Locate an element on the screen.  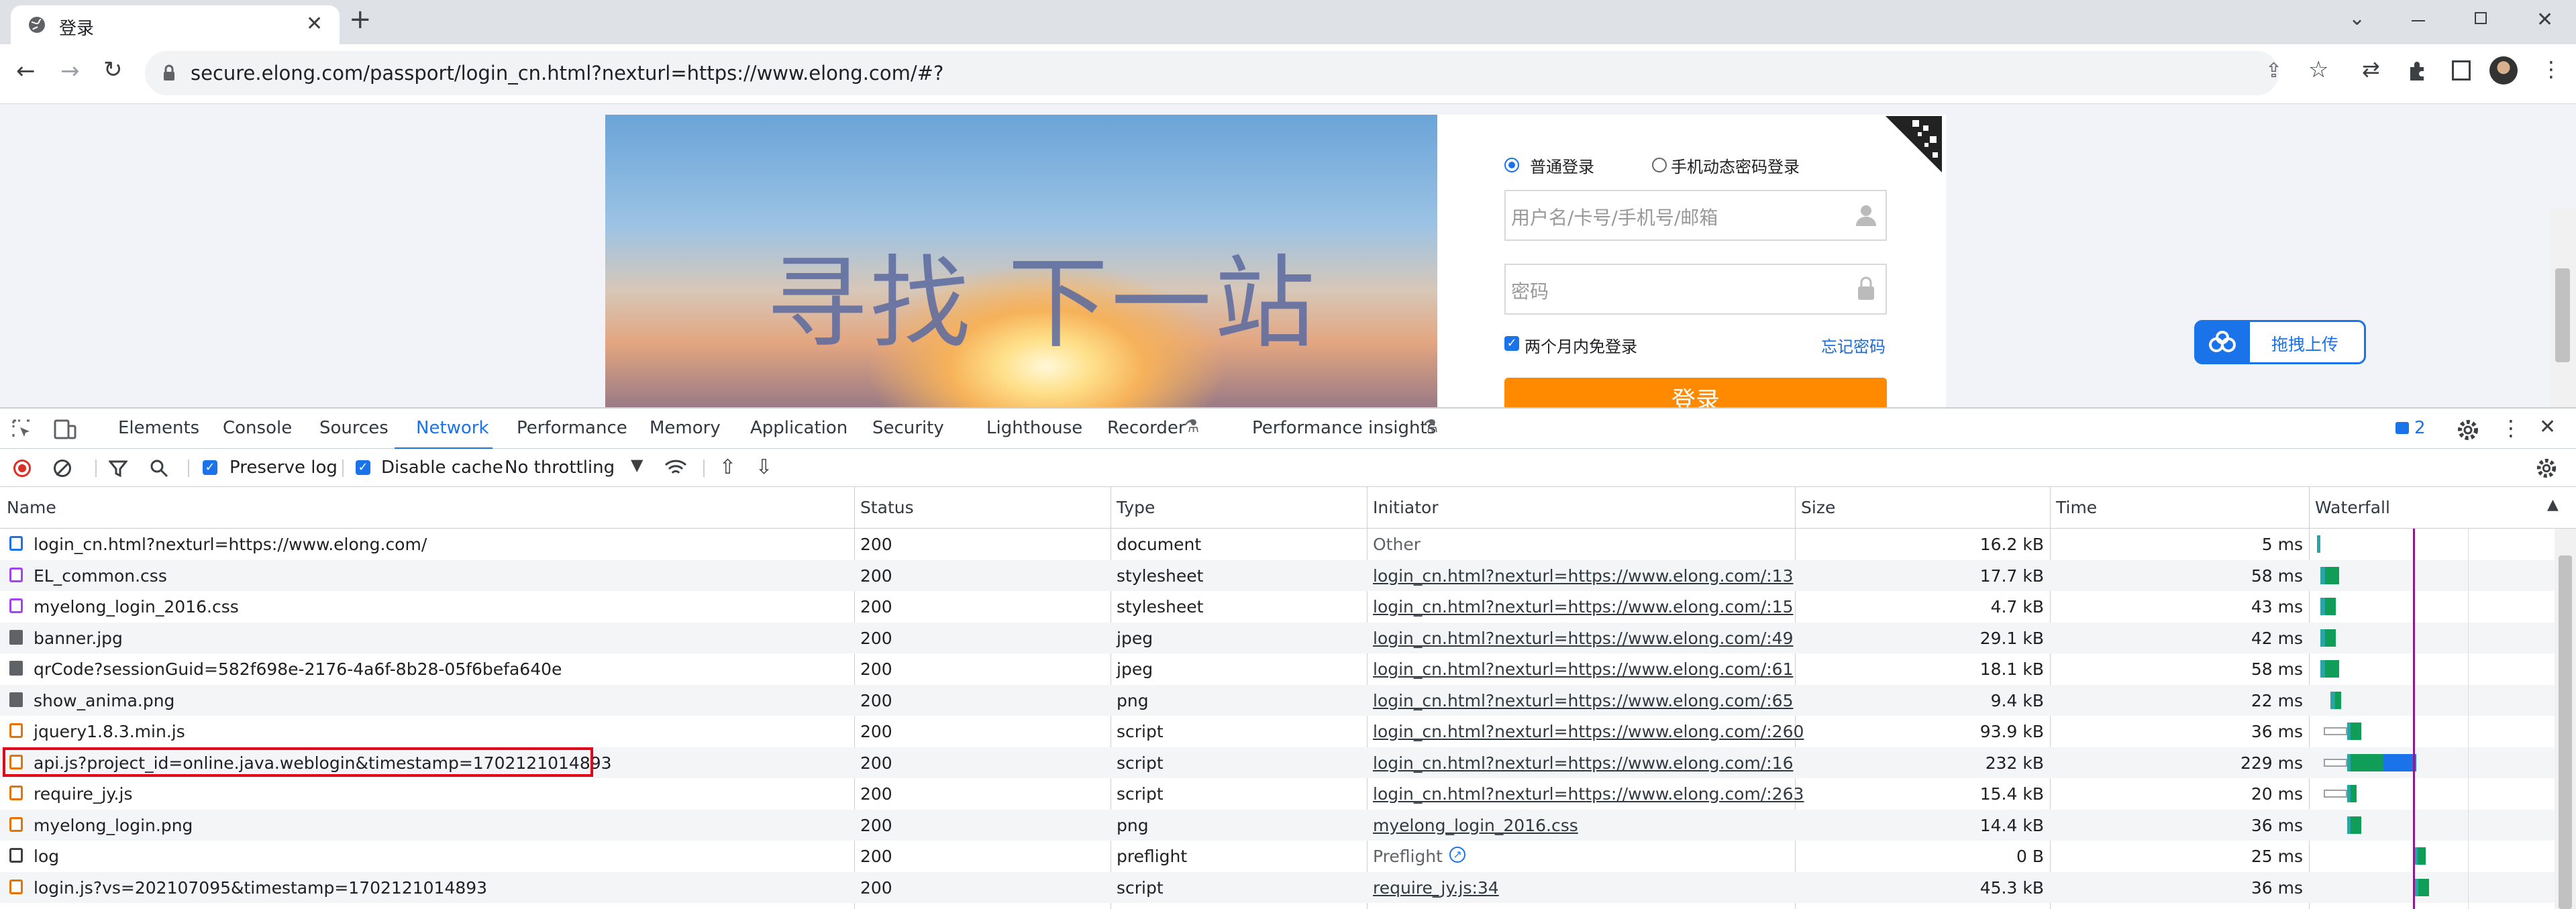
tab-console: Console is located at coordinates (257, 428).